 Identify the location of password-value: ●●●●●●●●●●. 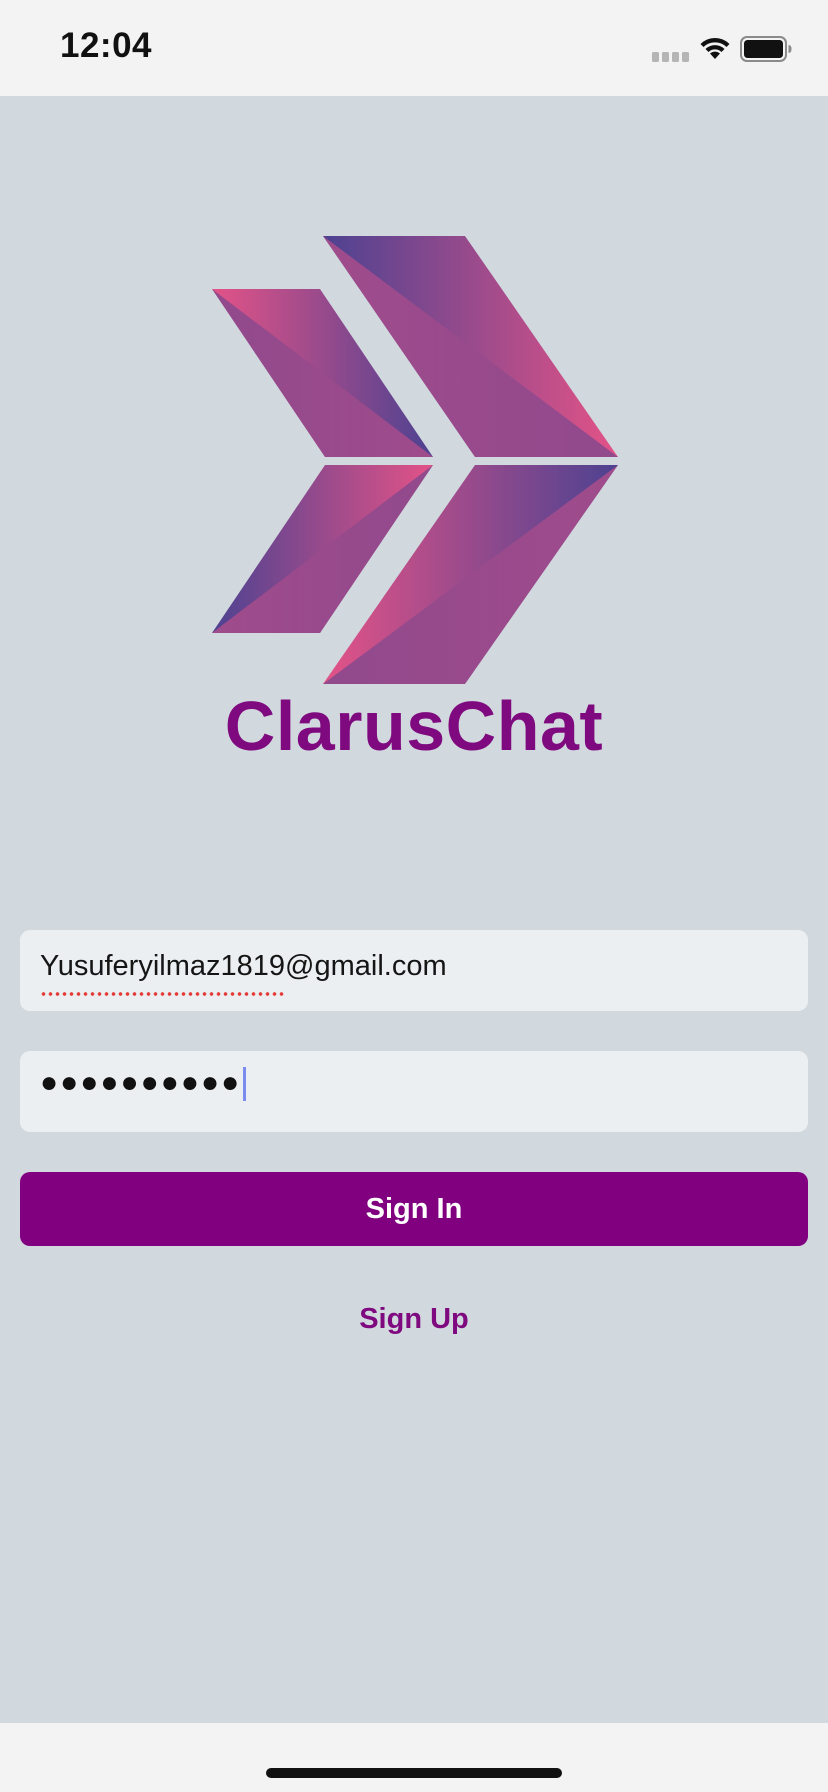
(143, 1084).